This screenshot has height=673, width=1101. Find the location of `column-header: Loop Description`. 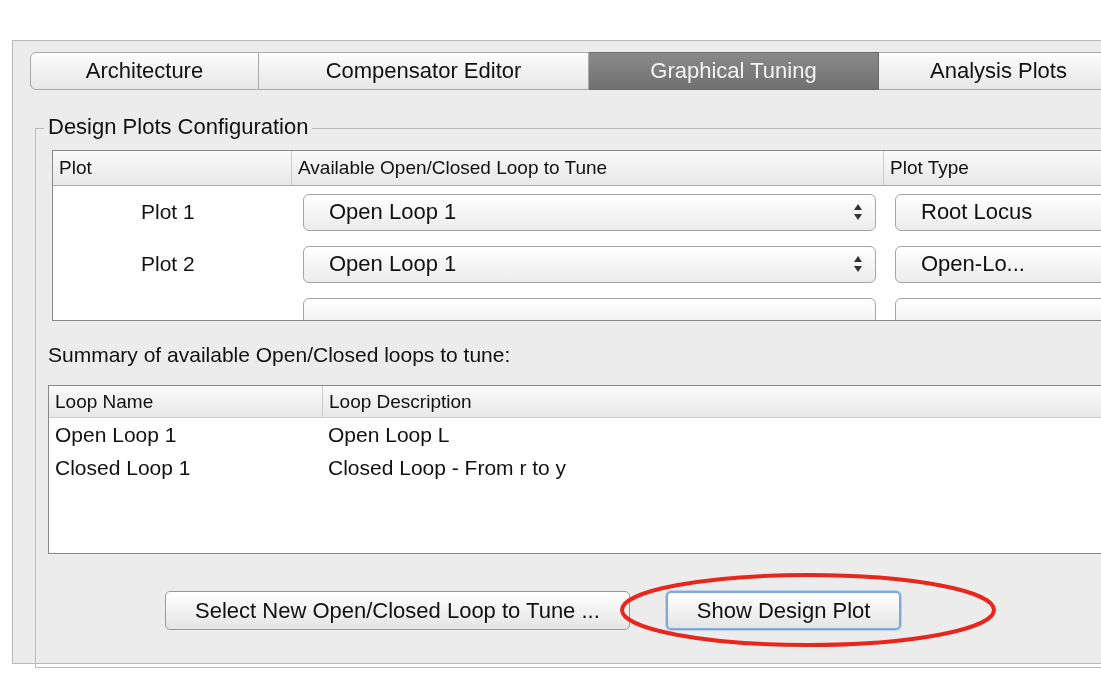

column-header: Loop Description is located at coordinates (711, 401).